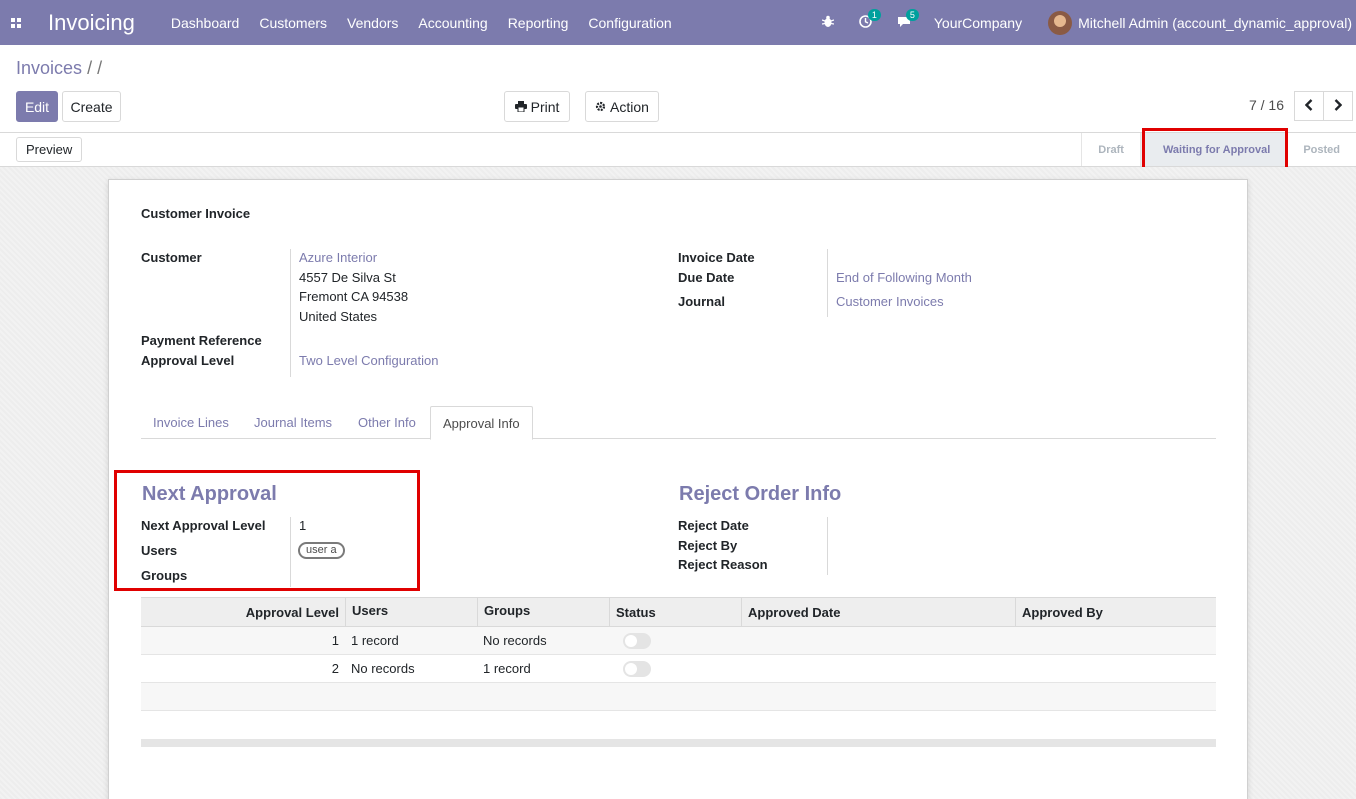 The image size is (1356, 799). What do you see at coordinates (201, 340) in the screenshot?
I see `payment-reference-label: Payment Reference` at bounding box center [201, 340].